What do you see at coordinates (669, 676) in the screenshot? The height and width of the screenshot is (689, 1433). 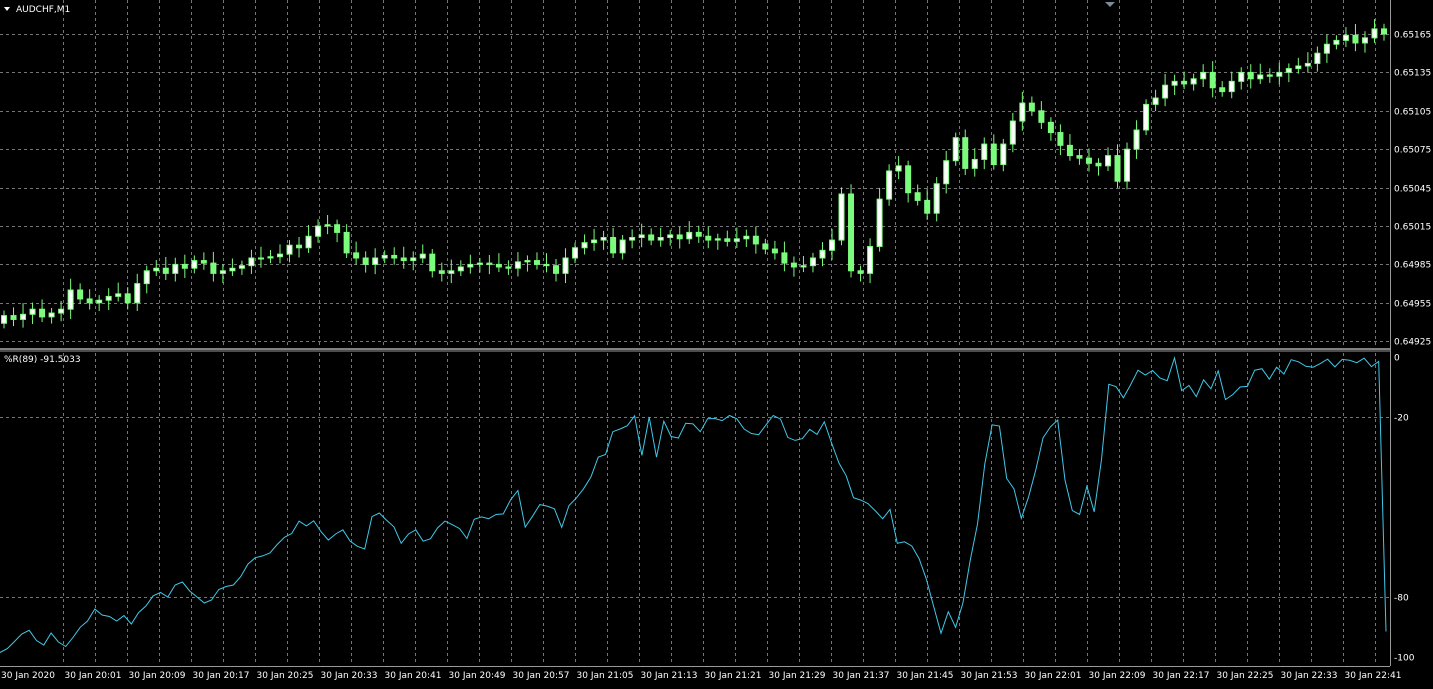 I see `time-tick-label: 30 Jan 21:13` at bounding box center [669, 676].